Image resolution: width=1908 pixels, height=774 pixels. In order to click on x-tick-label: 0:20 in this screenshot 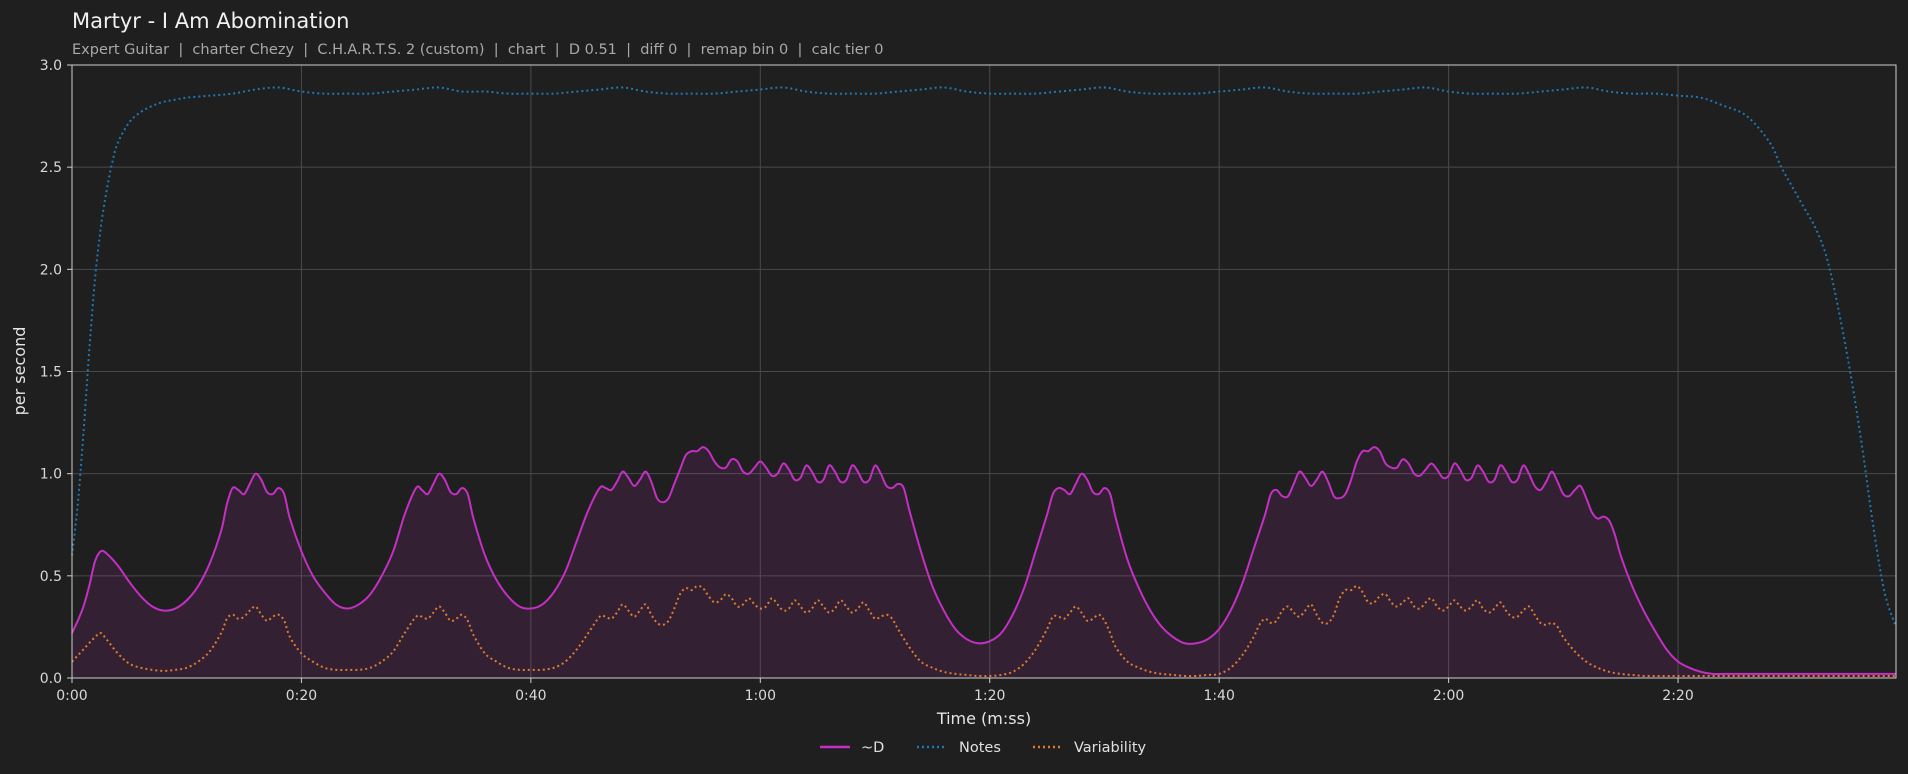, I will do `click(301, 696)`.